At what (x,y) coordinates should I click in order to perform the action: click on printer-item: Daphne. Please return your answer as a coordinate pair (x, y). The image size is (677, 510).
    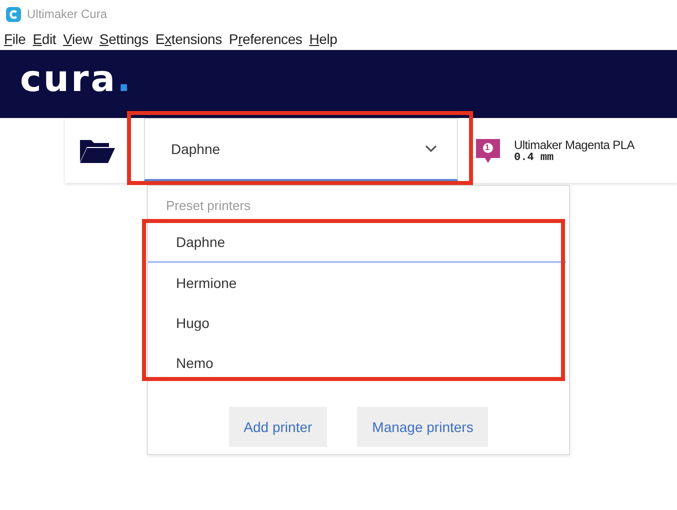
    Looking at the image, I should click on (357, 243).